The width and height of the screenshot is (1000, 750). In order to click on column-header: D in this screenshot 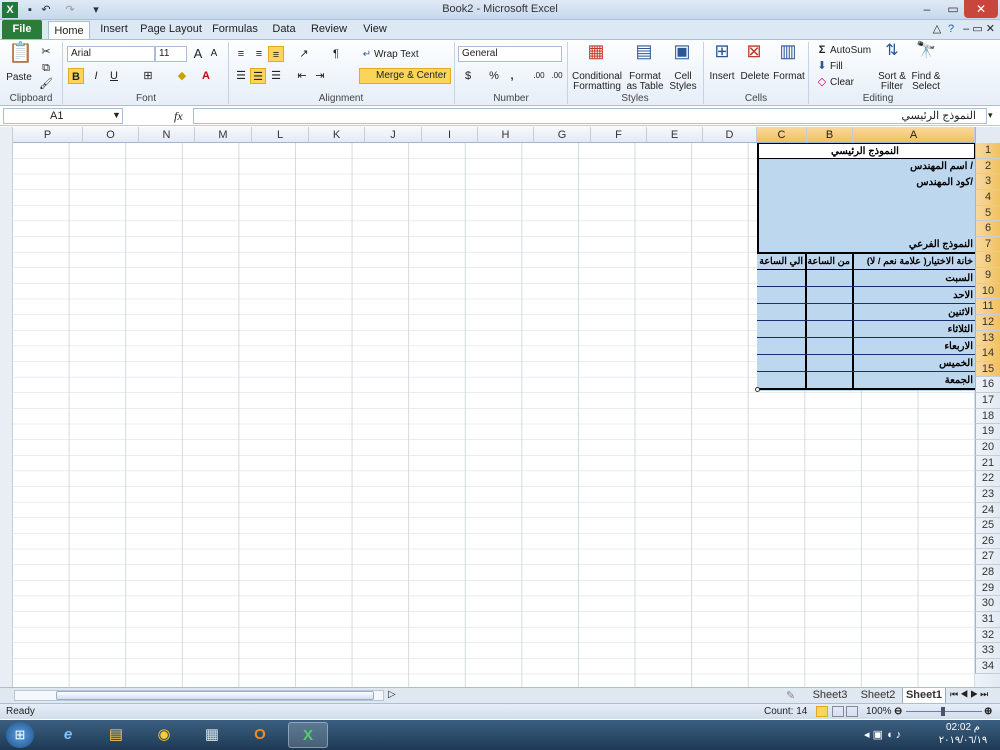, I will do `click(730, 135)`.